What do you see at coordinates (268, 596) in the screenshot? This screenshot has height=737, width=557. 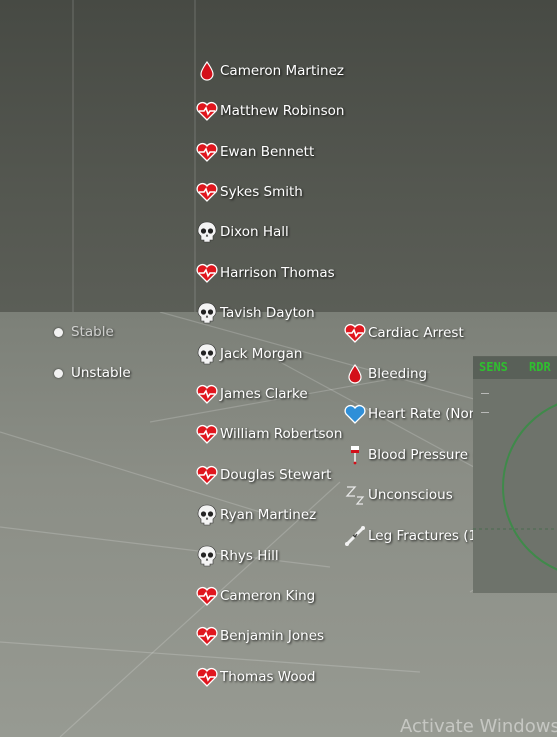 I see `patient-name: Cameron King` at bounding box center [268, 596].